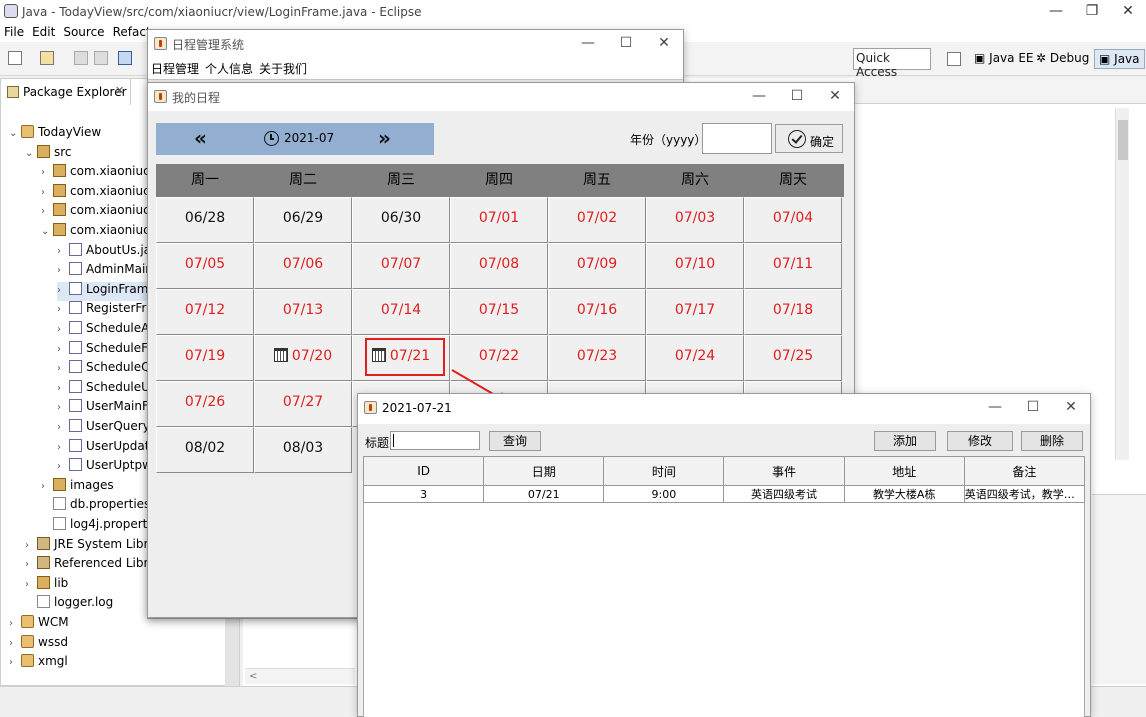  Describe the element at coordinates (121, 644) in the screenshot. I see `tree-item: › wssd` at that location.